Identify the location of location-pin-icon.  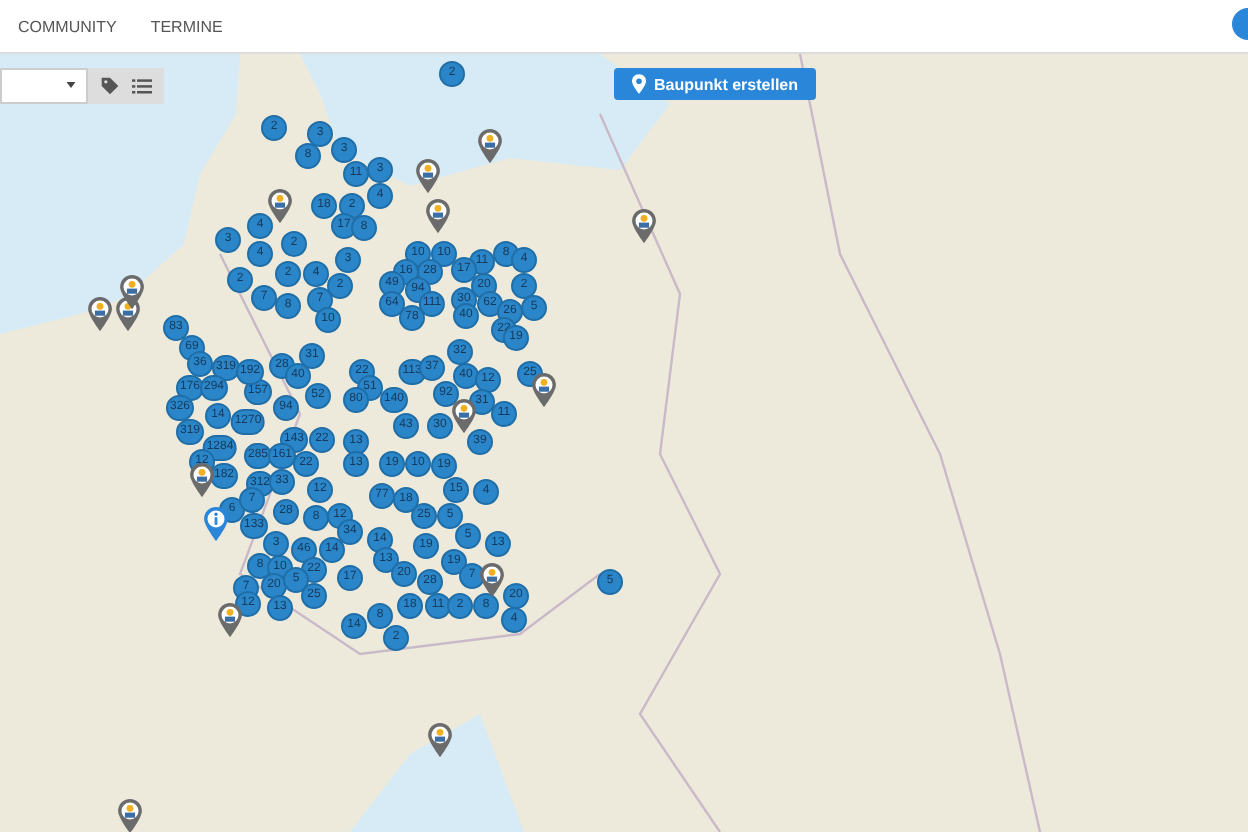
(639, 84).